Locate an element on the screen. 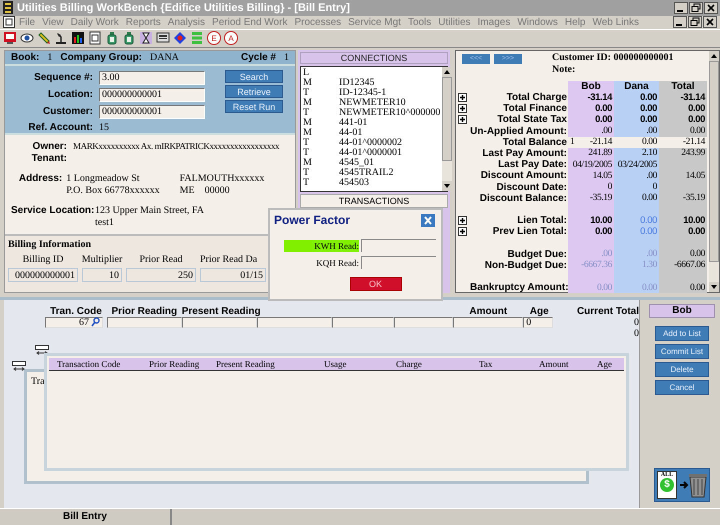  eye-icon is located at coordinates (27, 38).